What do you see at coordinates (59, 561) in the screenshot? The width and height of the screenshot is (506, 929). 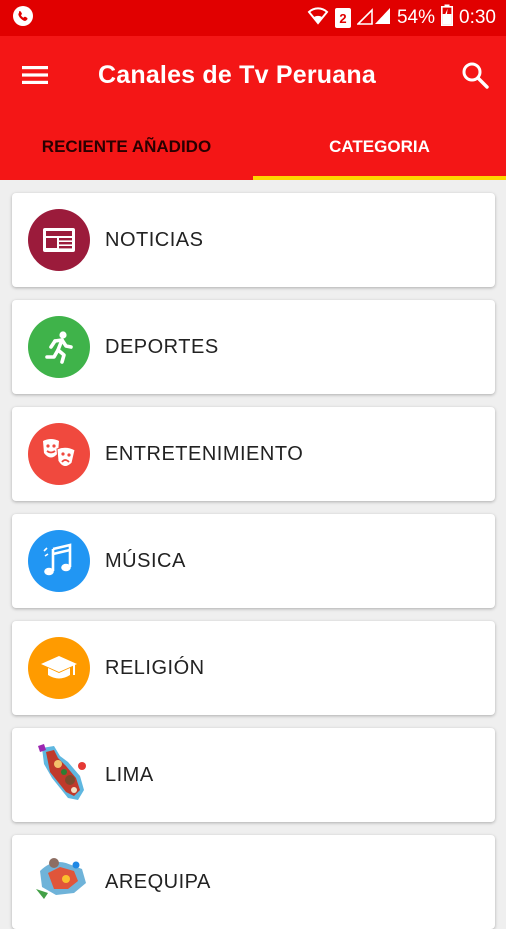 I see `music-note-icon` at bounding box center [59, 561].